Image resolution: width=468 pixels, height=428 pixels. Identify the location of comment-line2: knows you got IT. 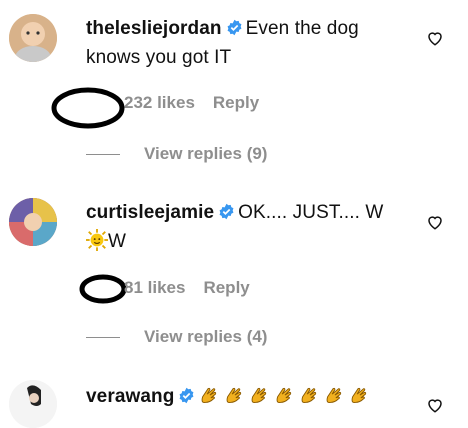
(159, 57).